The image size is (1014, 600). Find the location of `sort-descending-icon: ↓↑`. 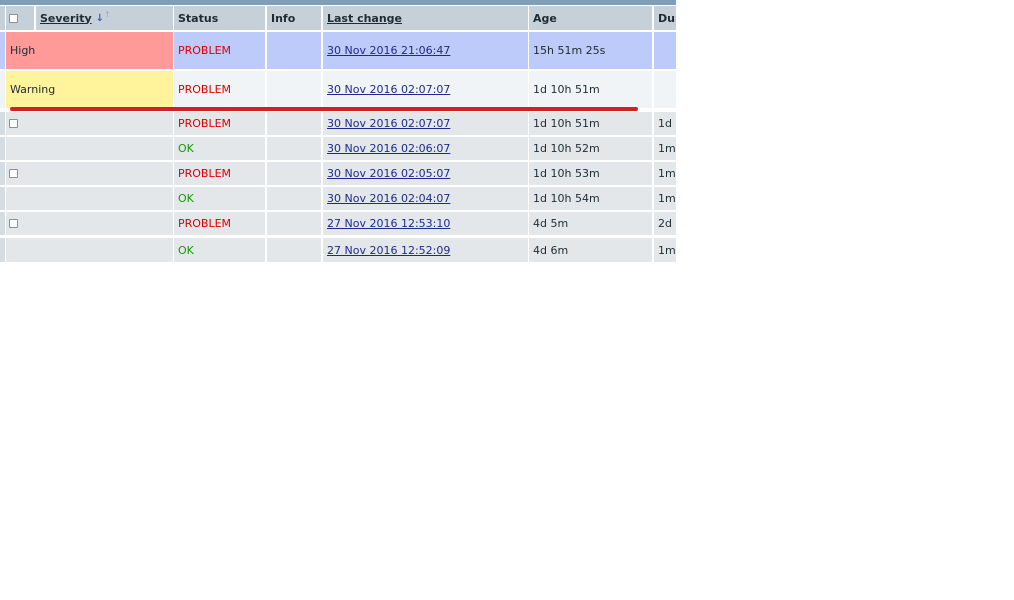

sort-descending-icon: ↓↑ is located at coordinates (103, 17).